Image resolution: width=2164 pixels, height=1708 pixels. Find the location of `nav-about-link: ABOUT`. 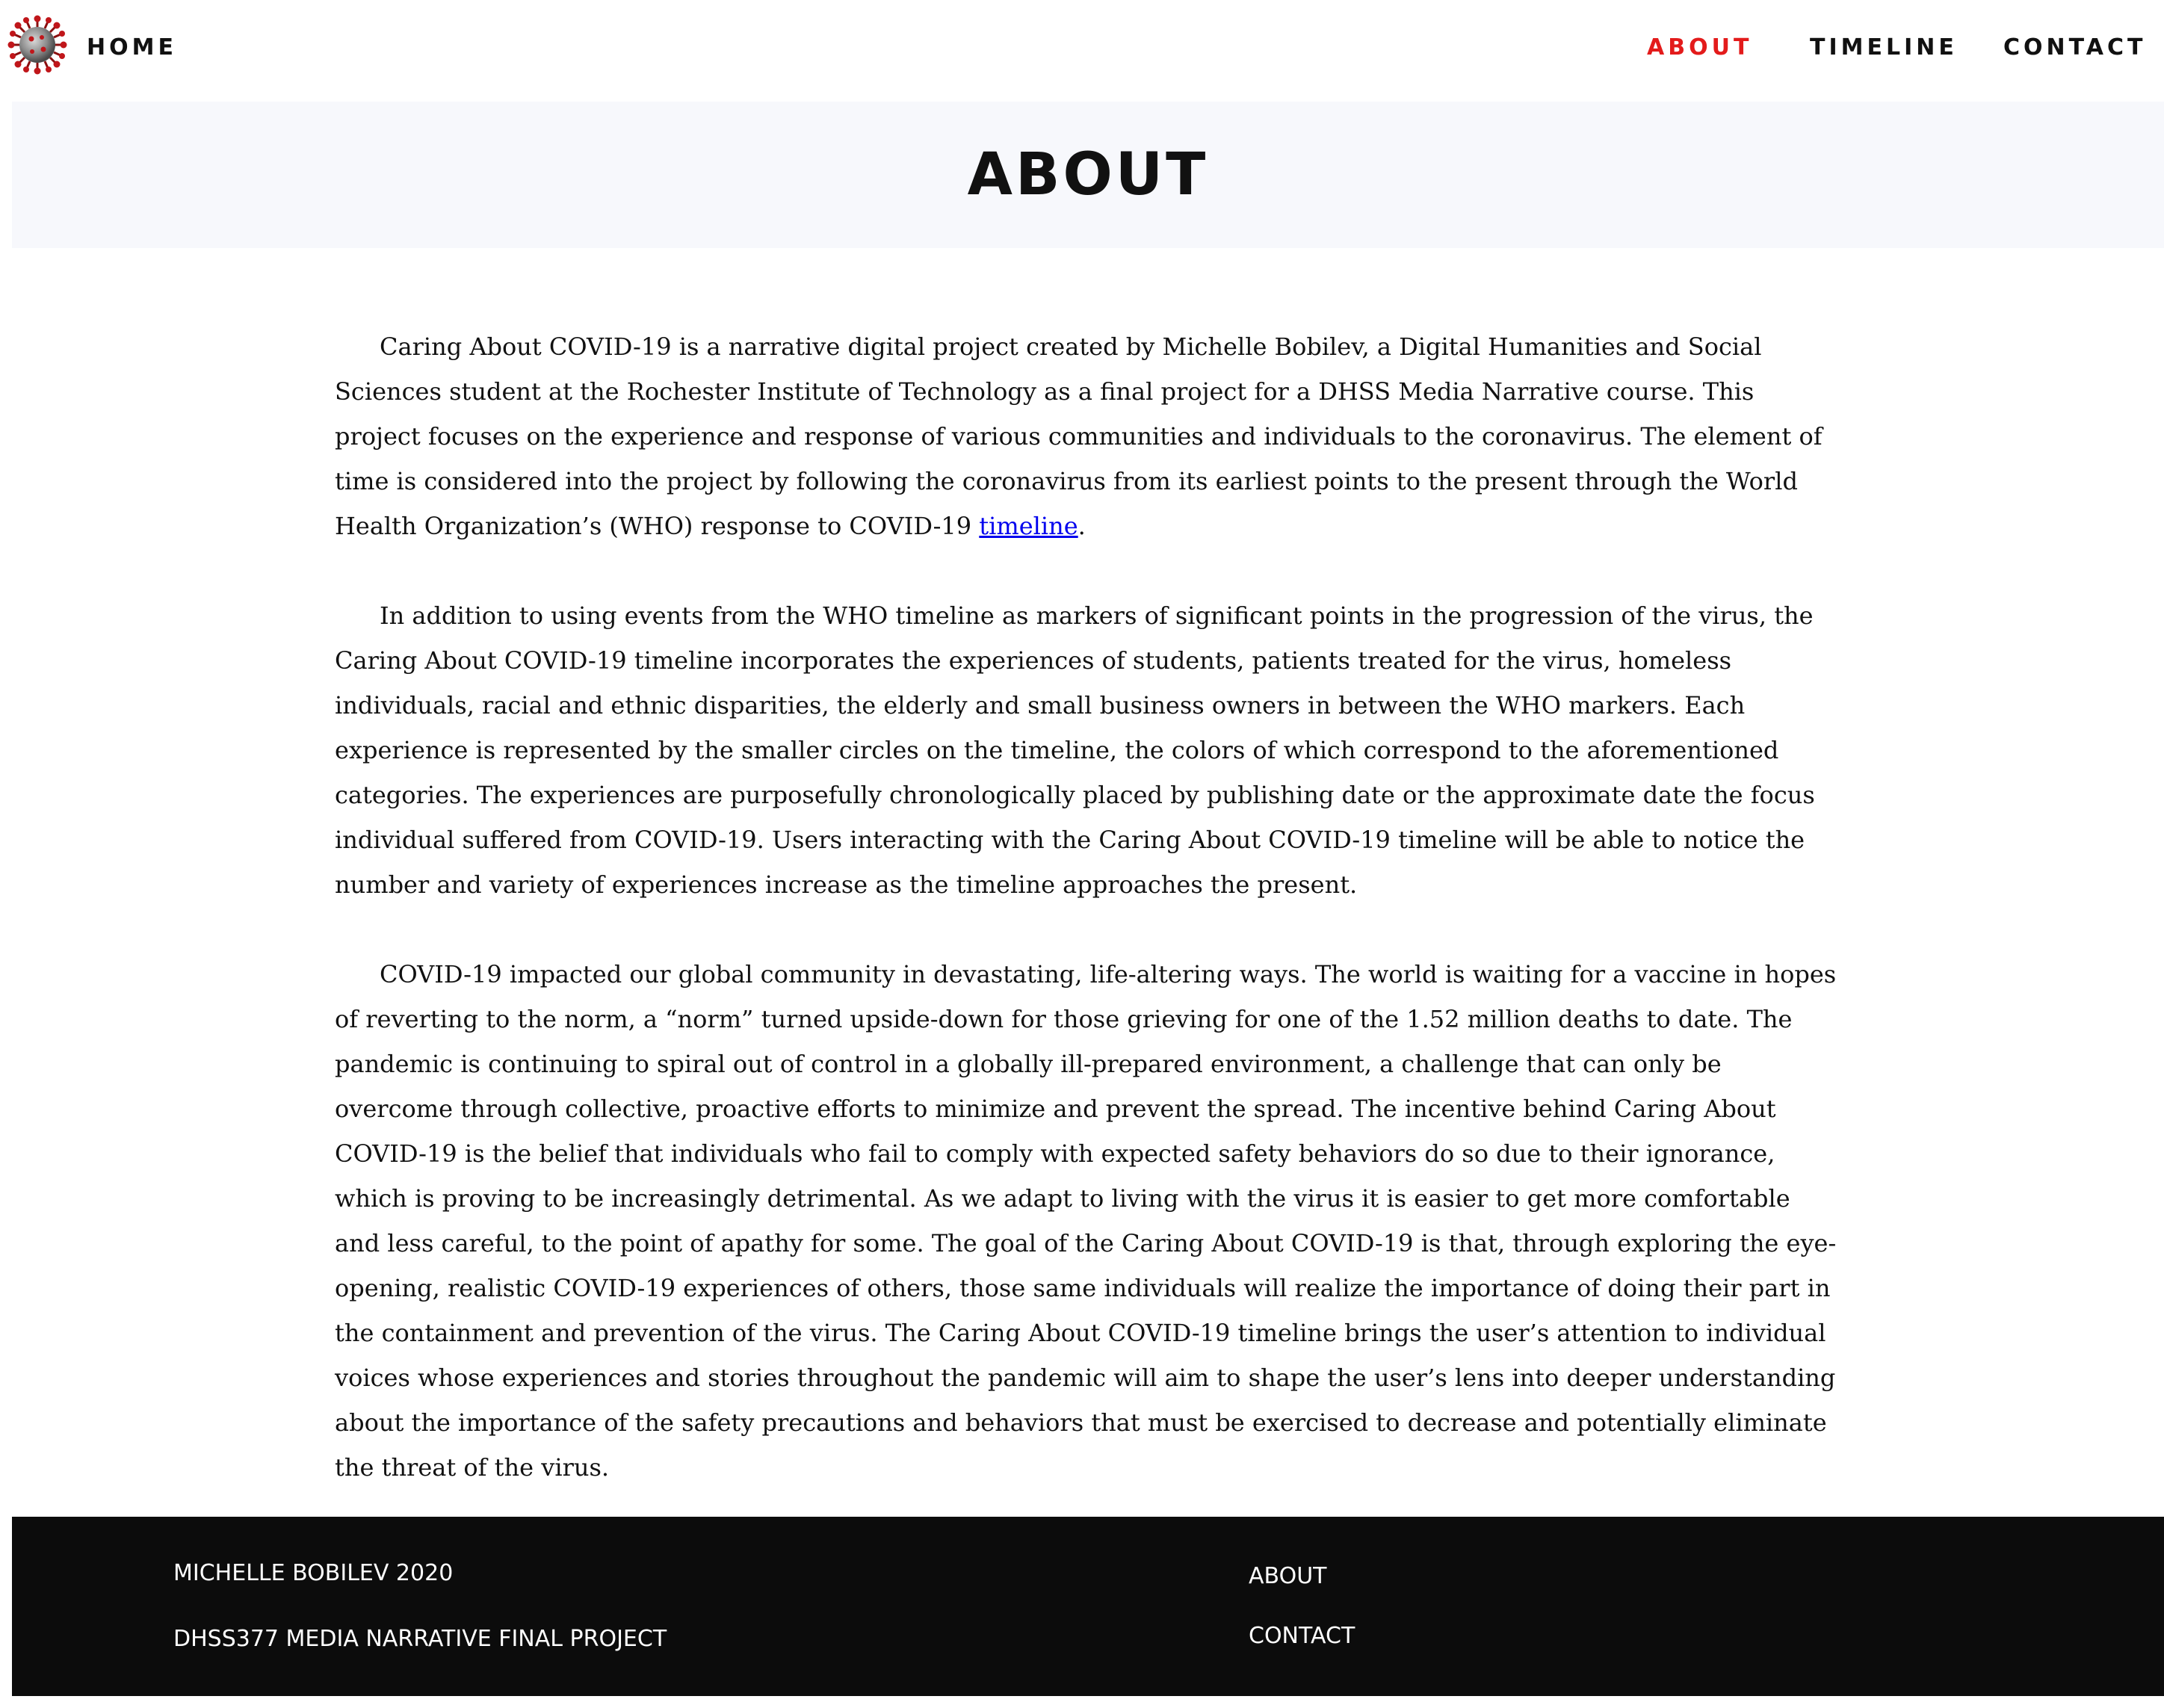

nav-about-link: ABOUT is located at coordinates (1699, 48).